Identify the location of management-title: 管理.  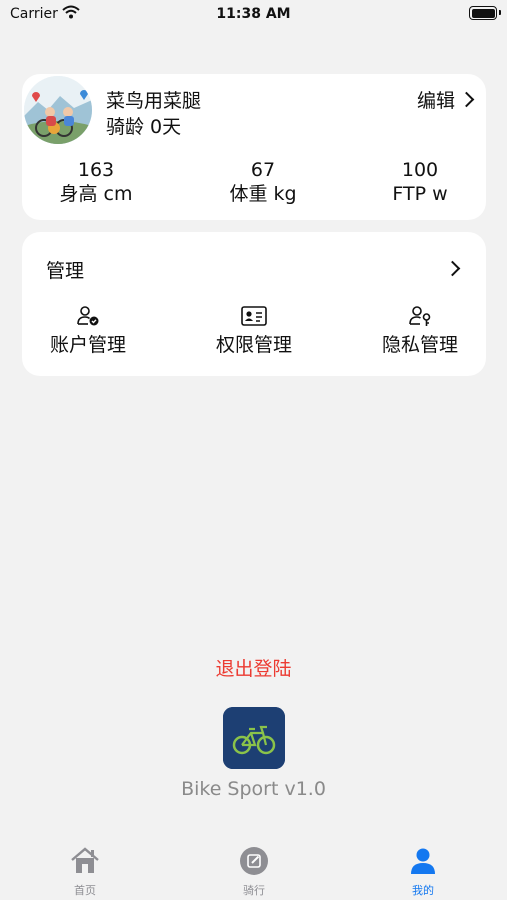
(65, 271).